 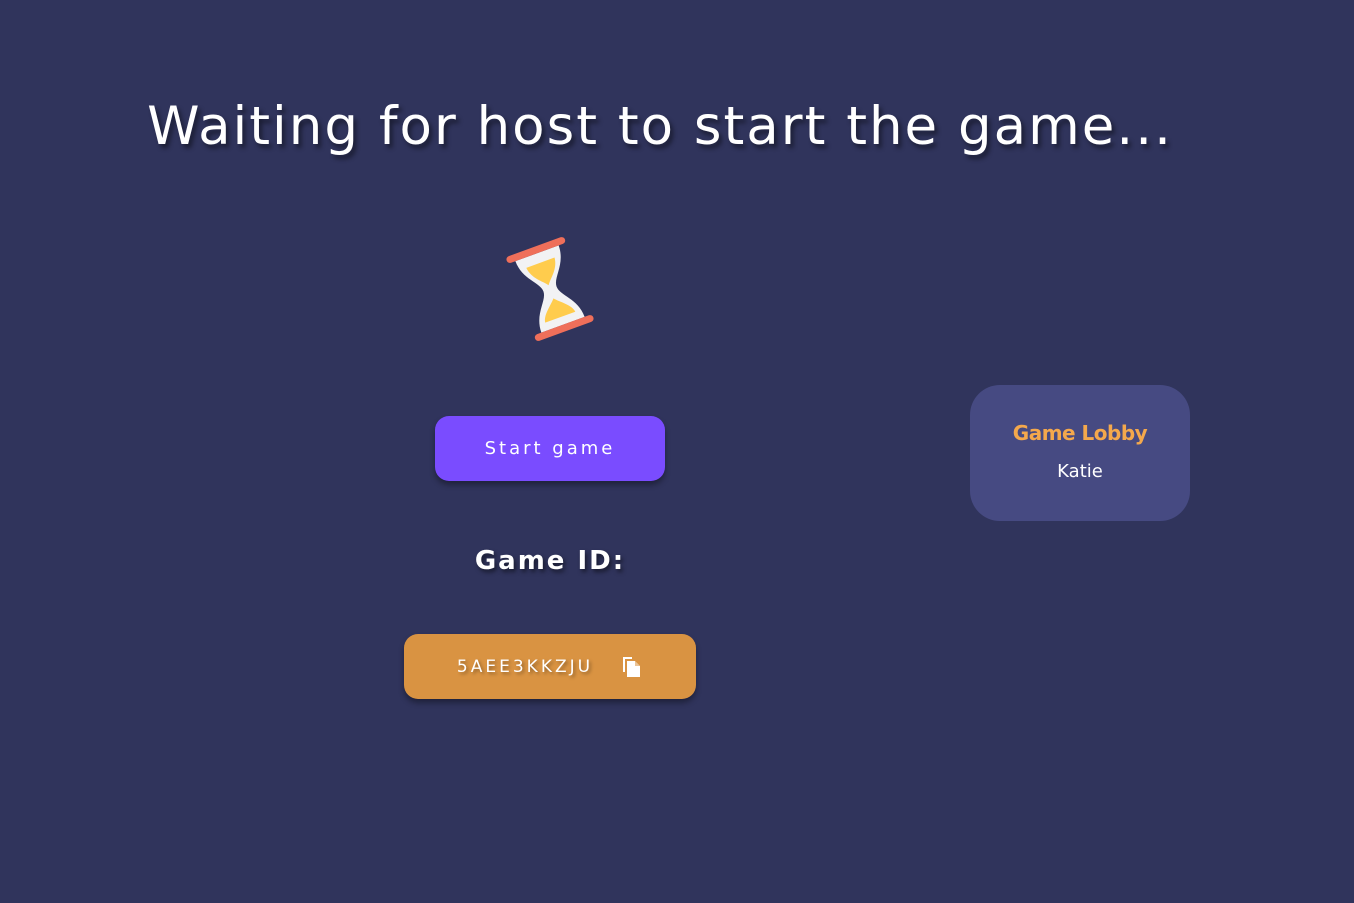 I want to click on hourglass-icon, so click(x=550, y=289).